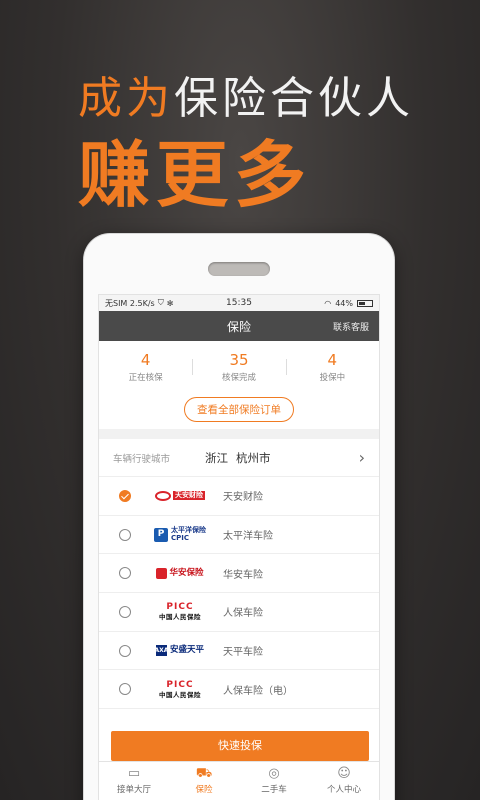 The width and height of the screenshot is (480, 800). Describe the element at coordinates (142, 459) in the screenshot. I see `city-label: 车辆行驶城市` at that location.